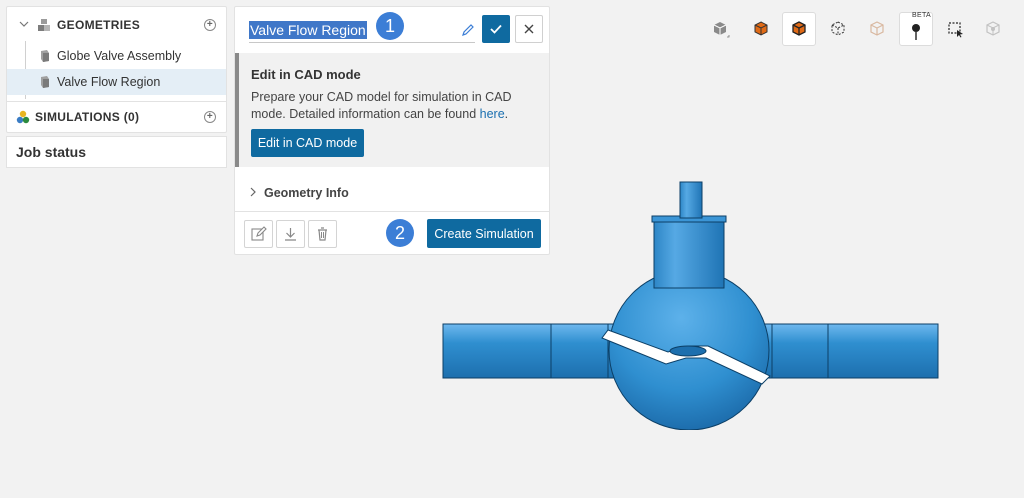  I want to click on wireframe-view-button, so click(838, 29).